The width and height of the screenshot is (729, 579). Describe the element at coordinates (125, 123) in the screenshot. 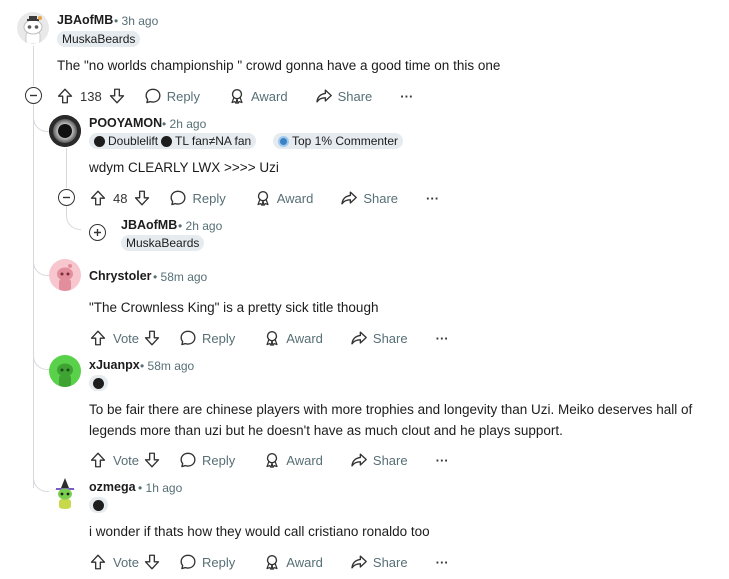

I see `comment-author: POOYAMON` at that location.